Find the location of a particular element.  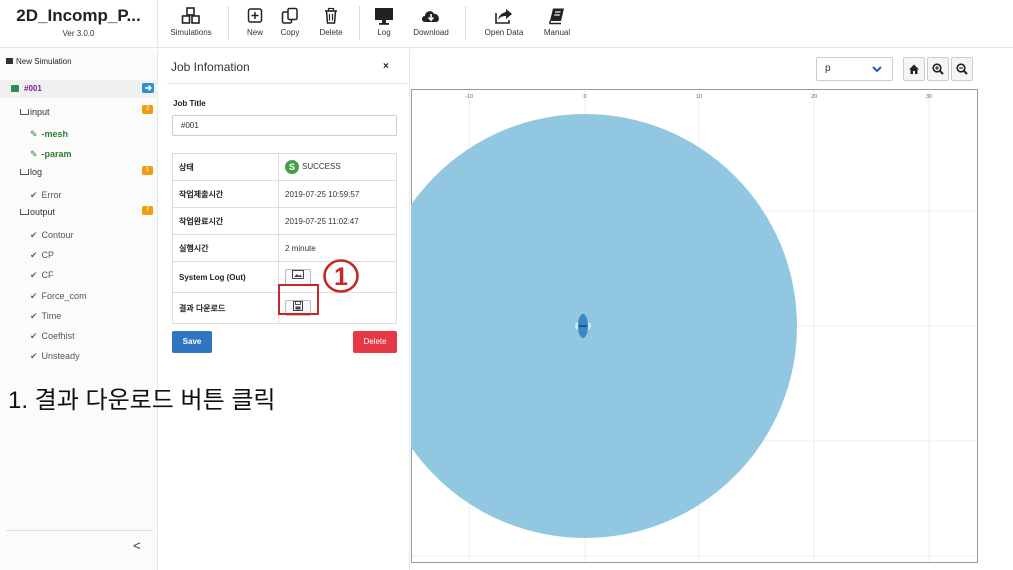

download-label: Download is located at coordinates (431, 32).